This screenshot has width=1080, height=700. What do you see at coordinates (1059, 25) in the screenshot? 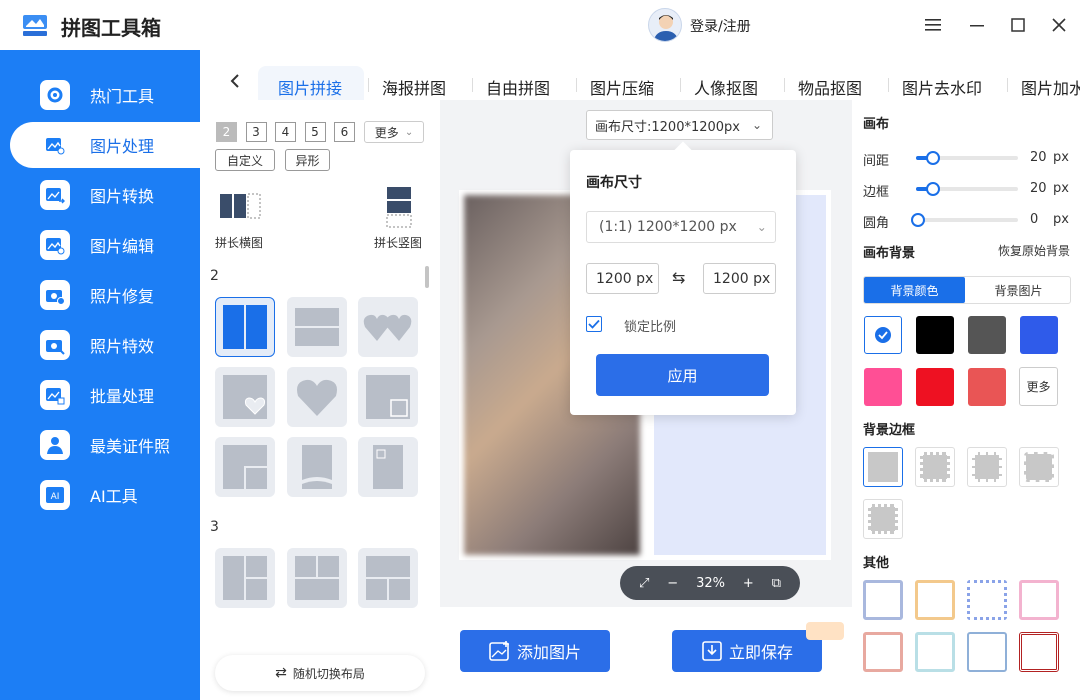
I see `close-icon` at bounding box center [1059, 25].